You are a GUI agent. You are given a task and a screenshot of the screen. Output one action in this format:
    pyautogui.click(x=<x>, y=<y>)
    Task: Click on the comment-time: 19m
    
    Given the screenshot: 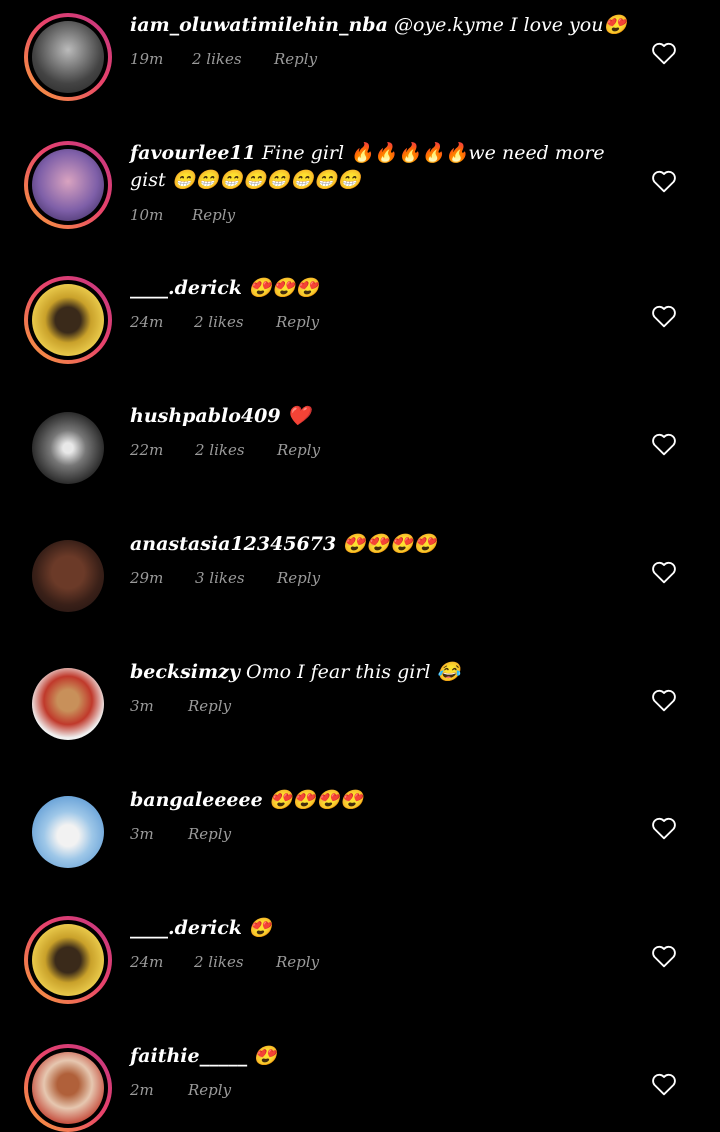 What is the action you would take?
    pyautogui.click(x=147, y=59)
    